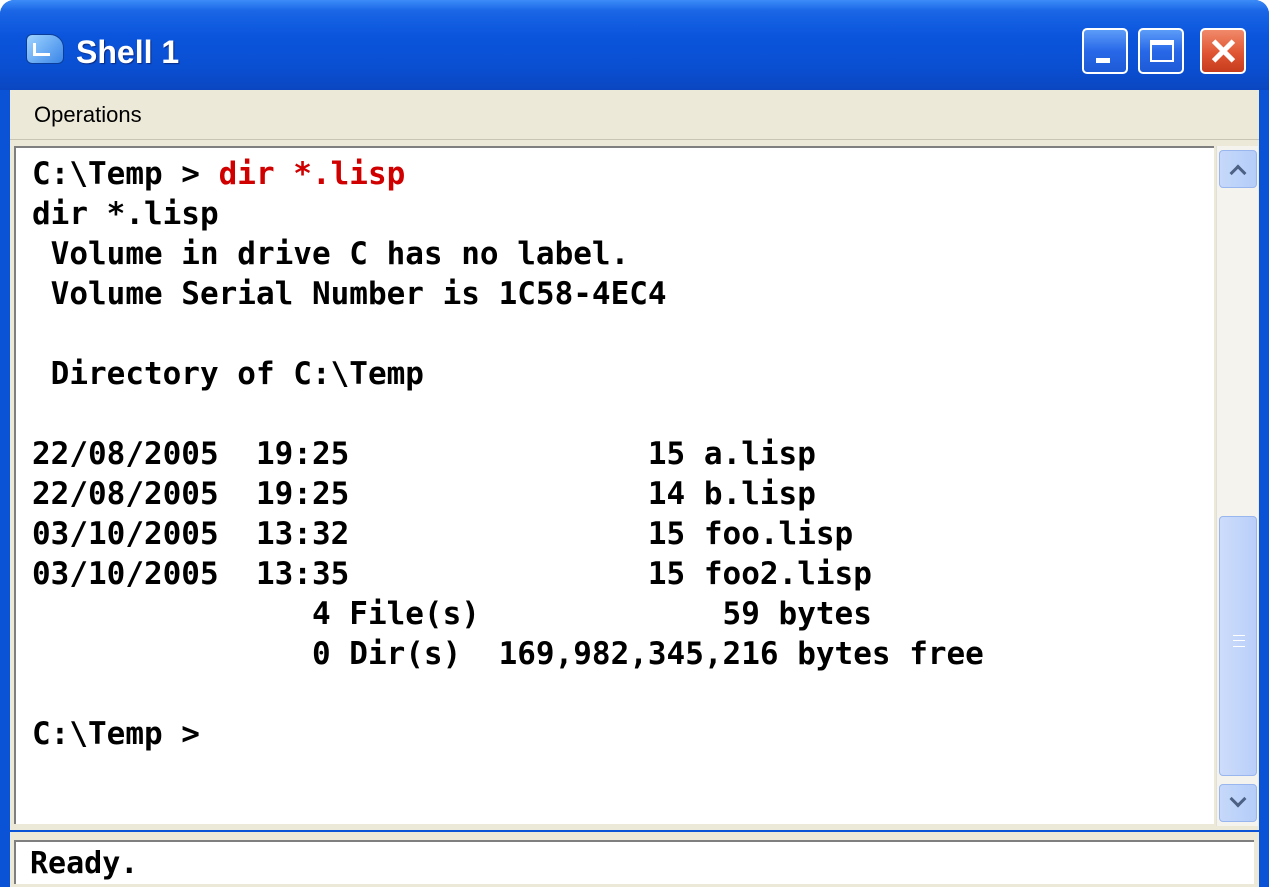 This screenshot has width=1269, height=887. What do you see at coordinates (84, 863) in the screenshot?
I see `status-text: Ready.` at bounding box center [84, 863].